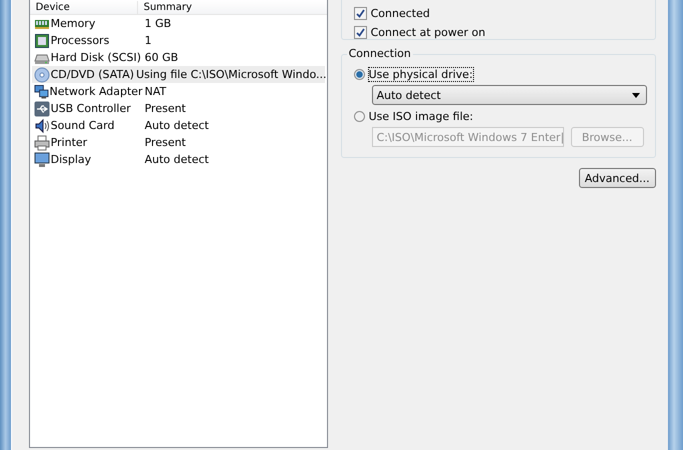 The image size is (683, 450). I want to click on device-name: Display, so click(71, 159).